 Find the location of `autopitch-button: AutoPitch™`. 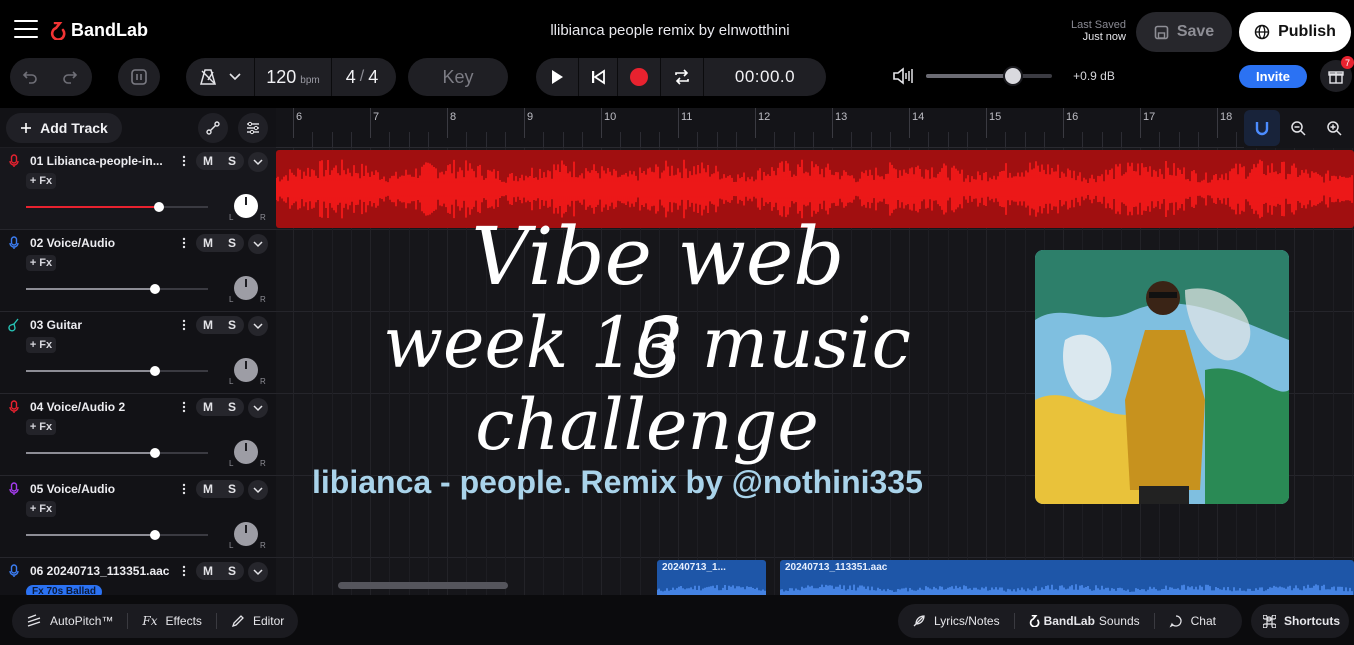

autopitch-button: AutoPitch™ is located at coordinates (69, 621).